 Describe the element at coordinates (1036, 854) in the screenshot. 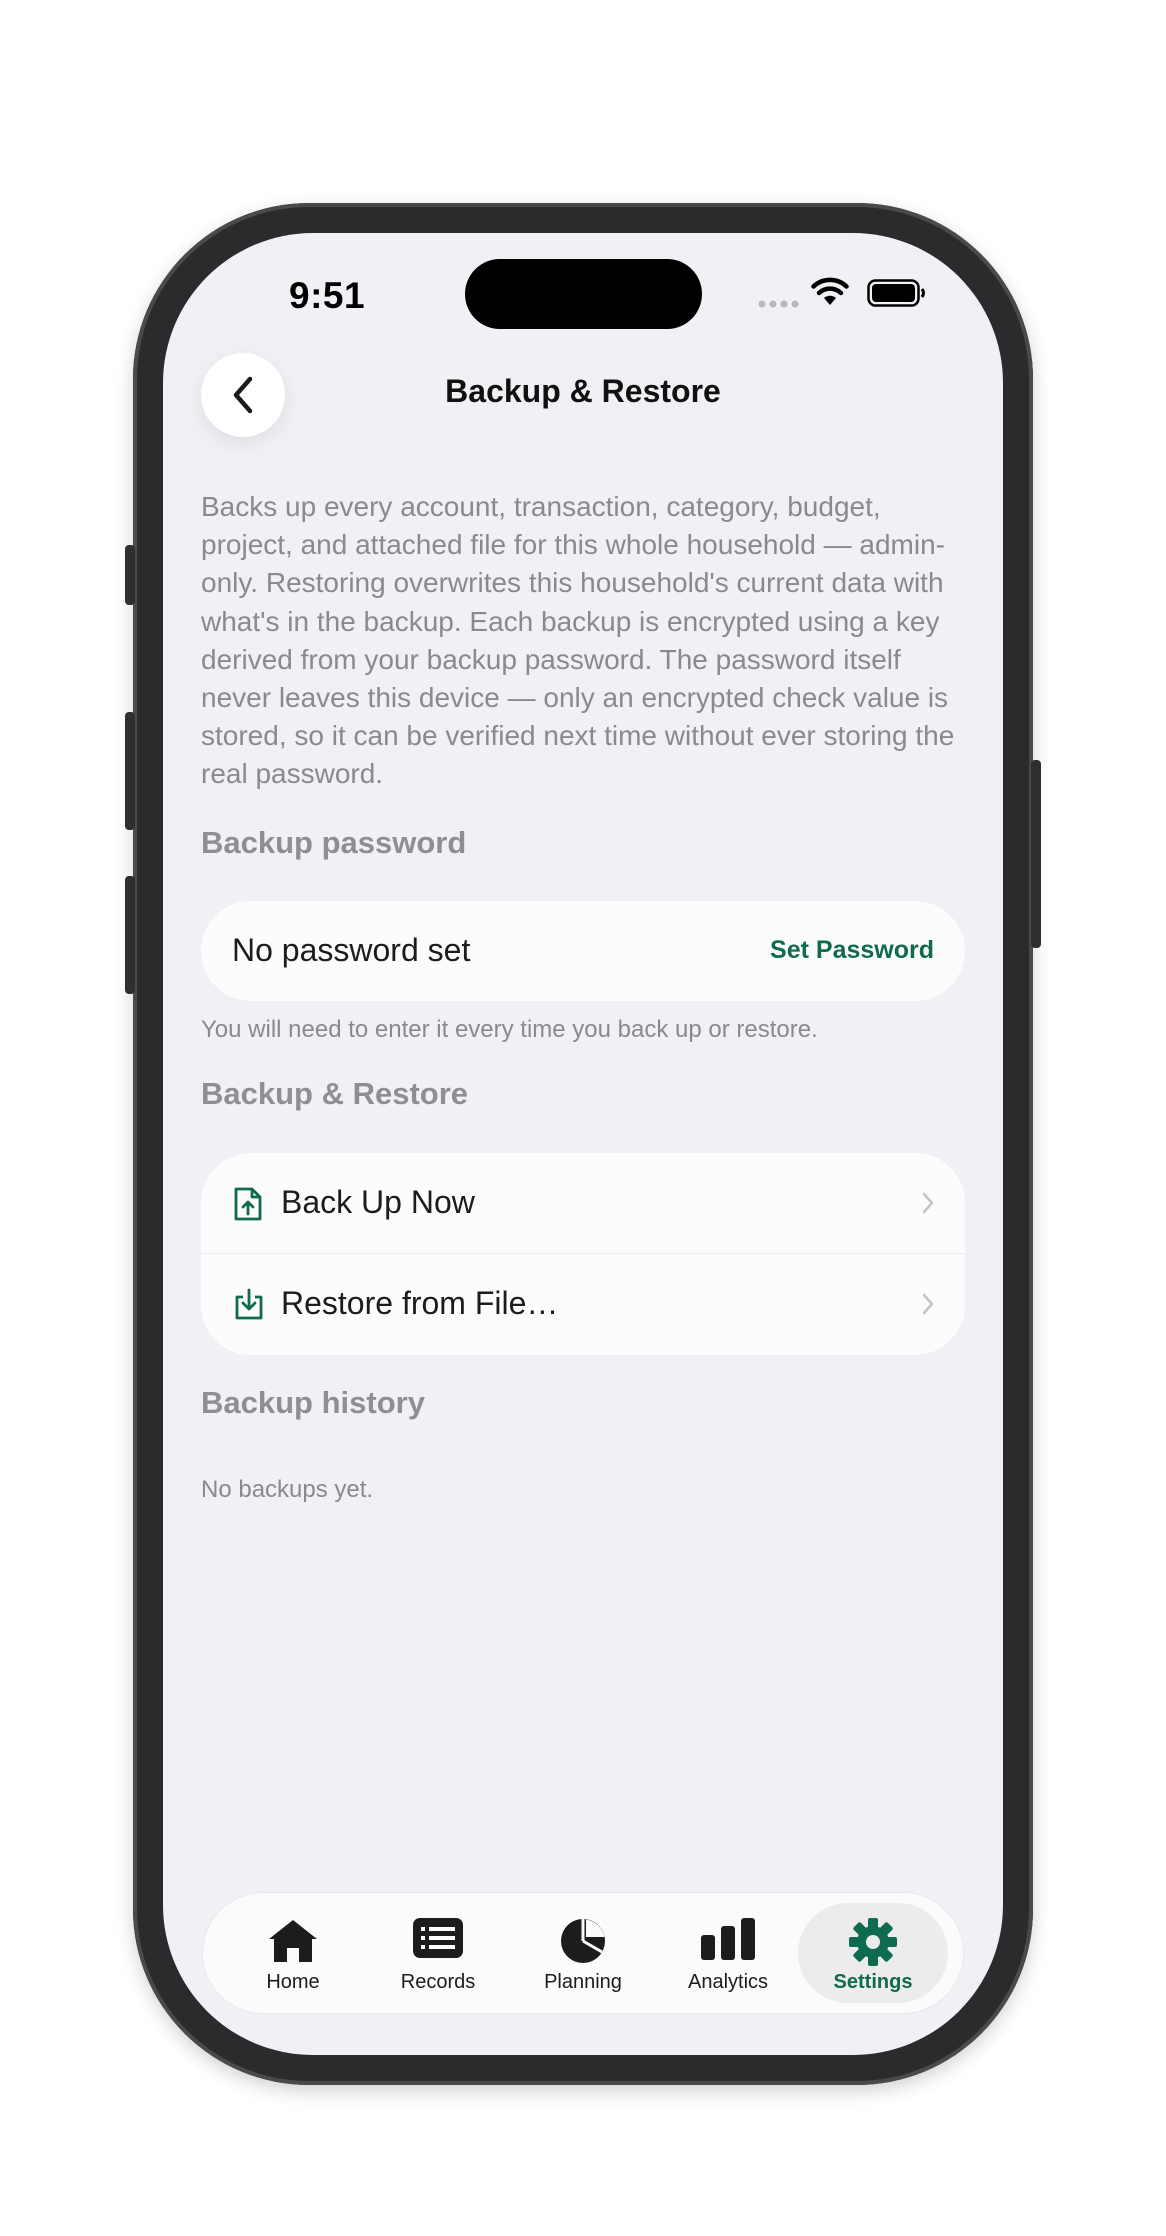

I see `power-button` at that location.